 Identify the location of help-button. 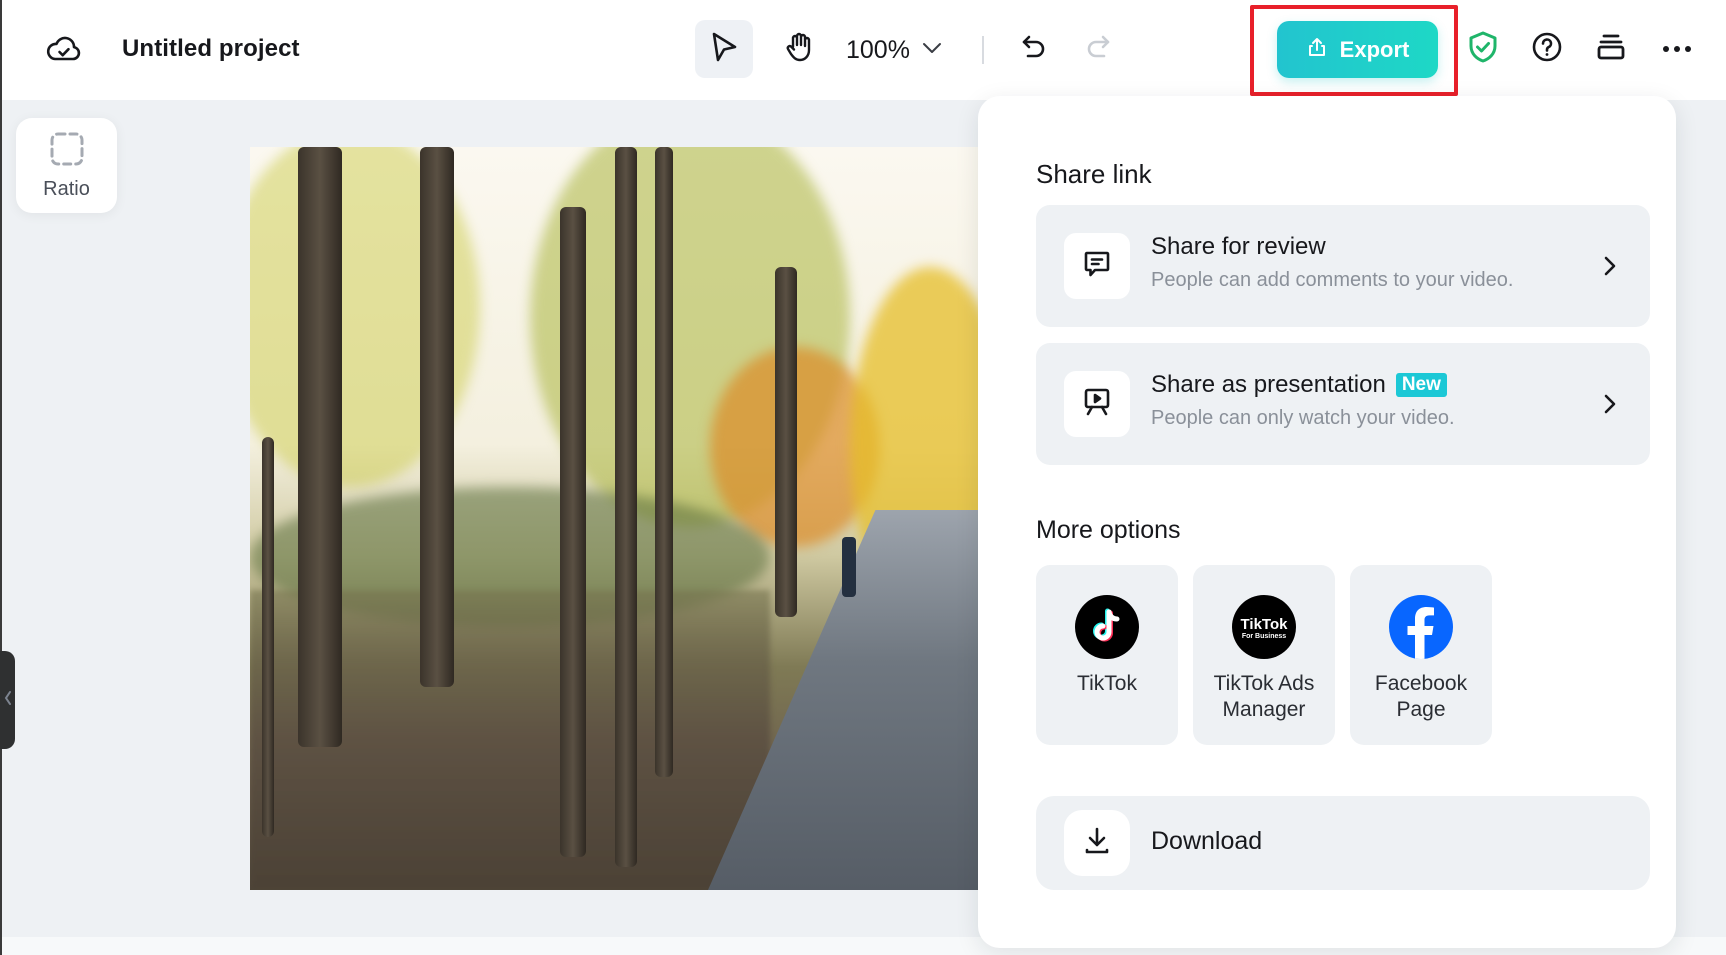
(1547, 49).